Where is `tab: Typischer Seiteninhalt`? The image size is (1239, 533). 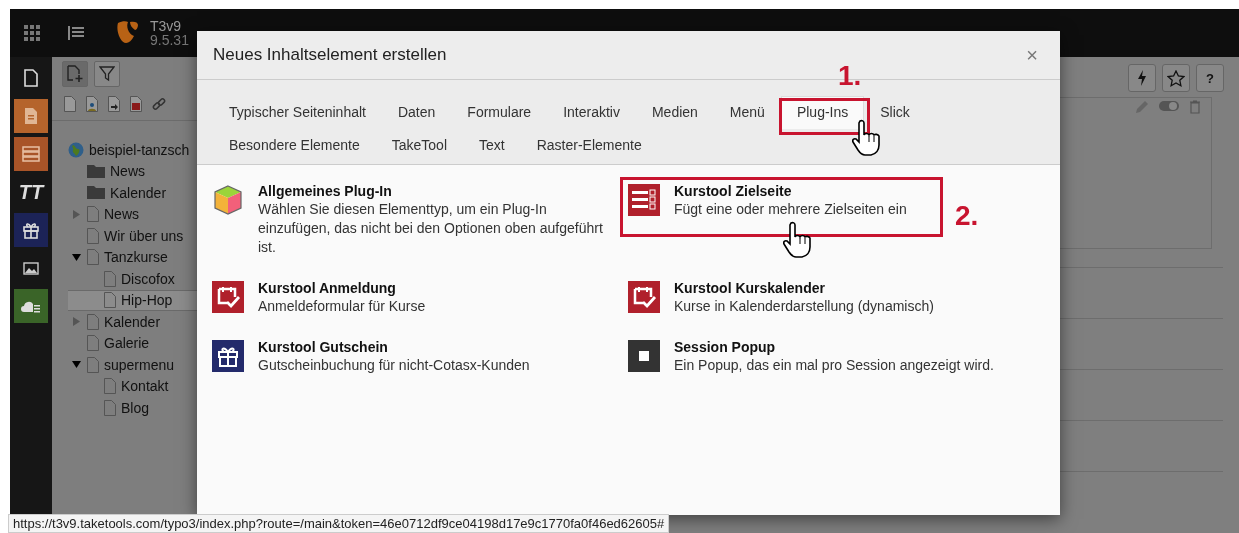
tab: Typischer Seiteninhalt is located at coordinates (297, 112).